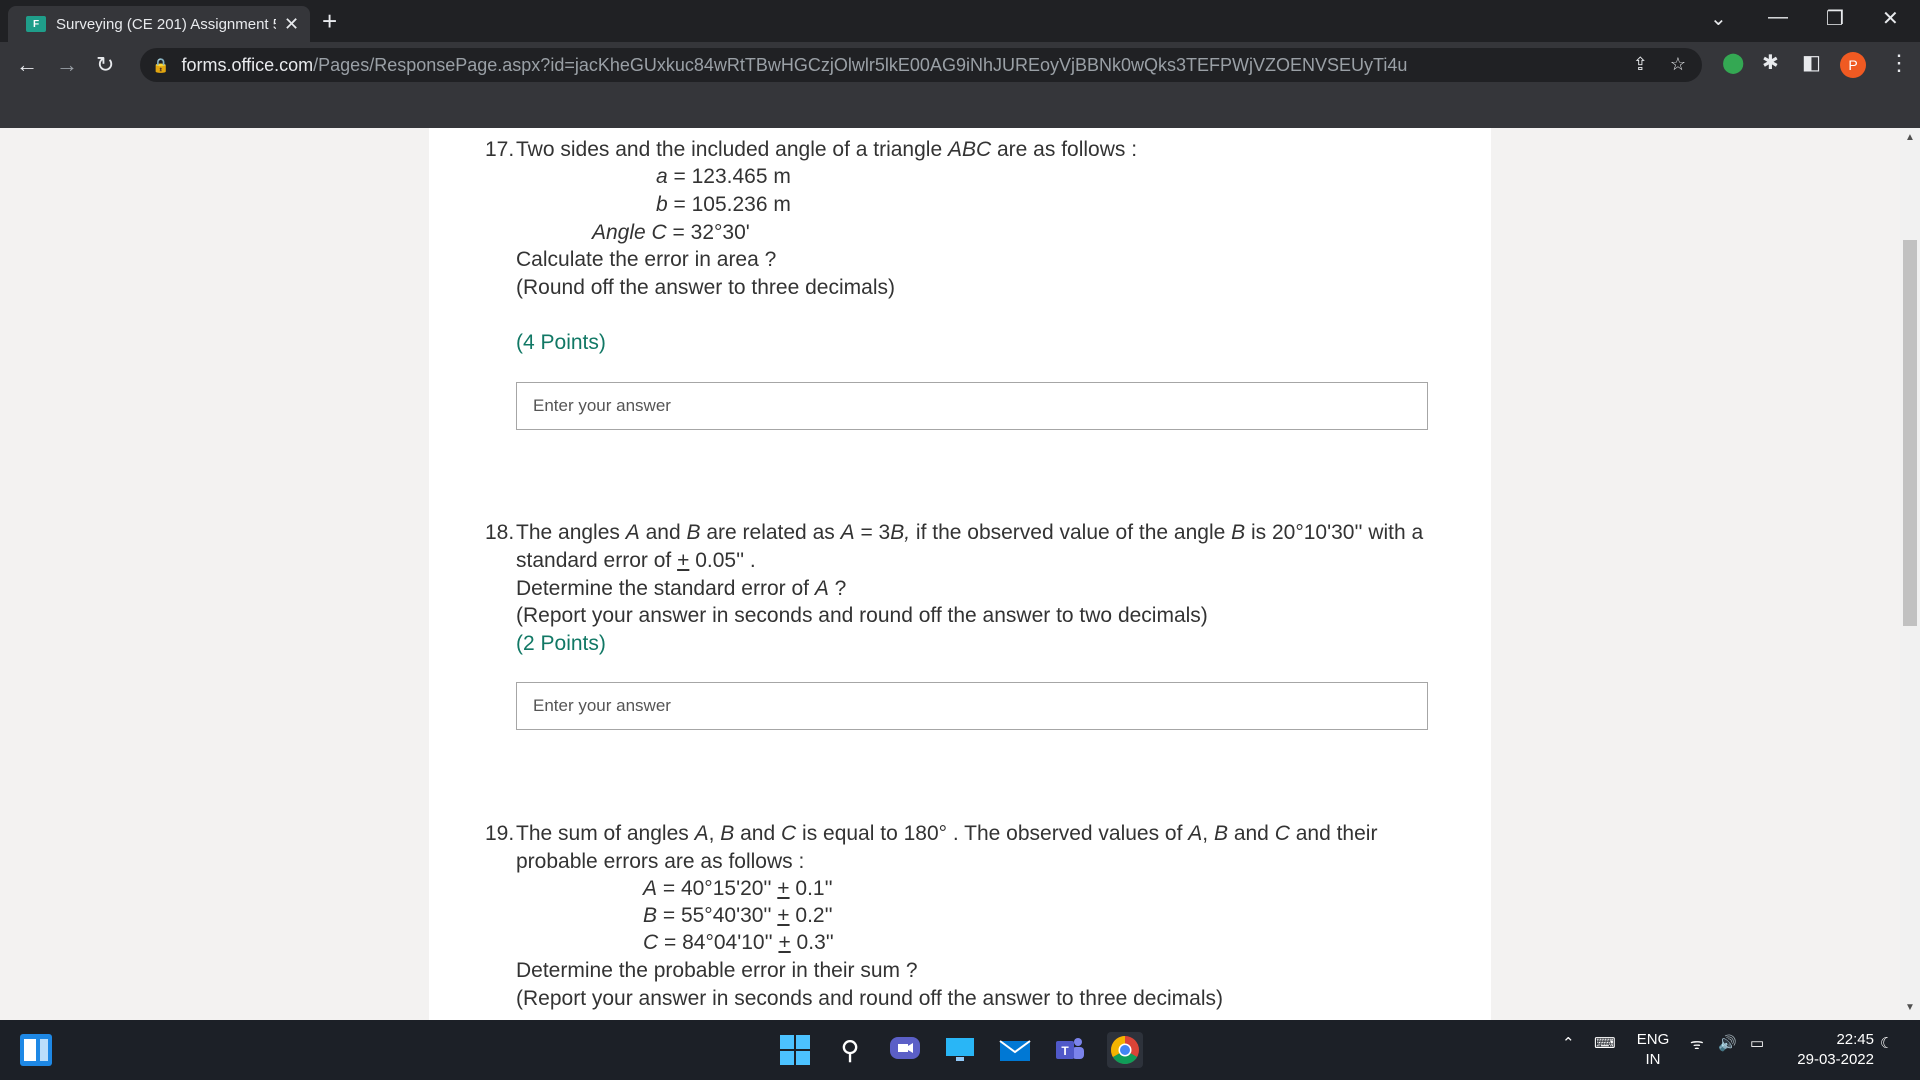 This screenshot has height=1080, width=1920. Describe the element at coordinates (723, 176) in the screenshot. I see `given-a: a = 123.465 m` at that location.